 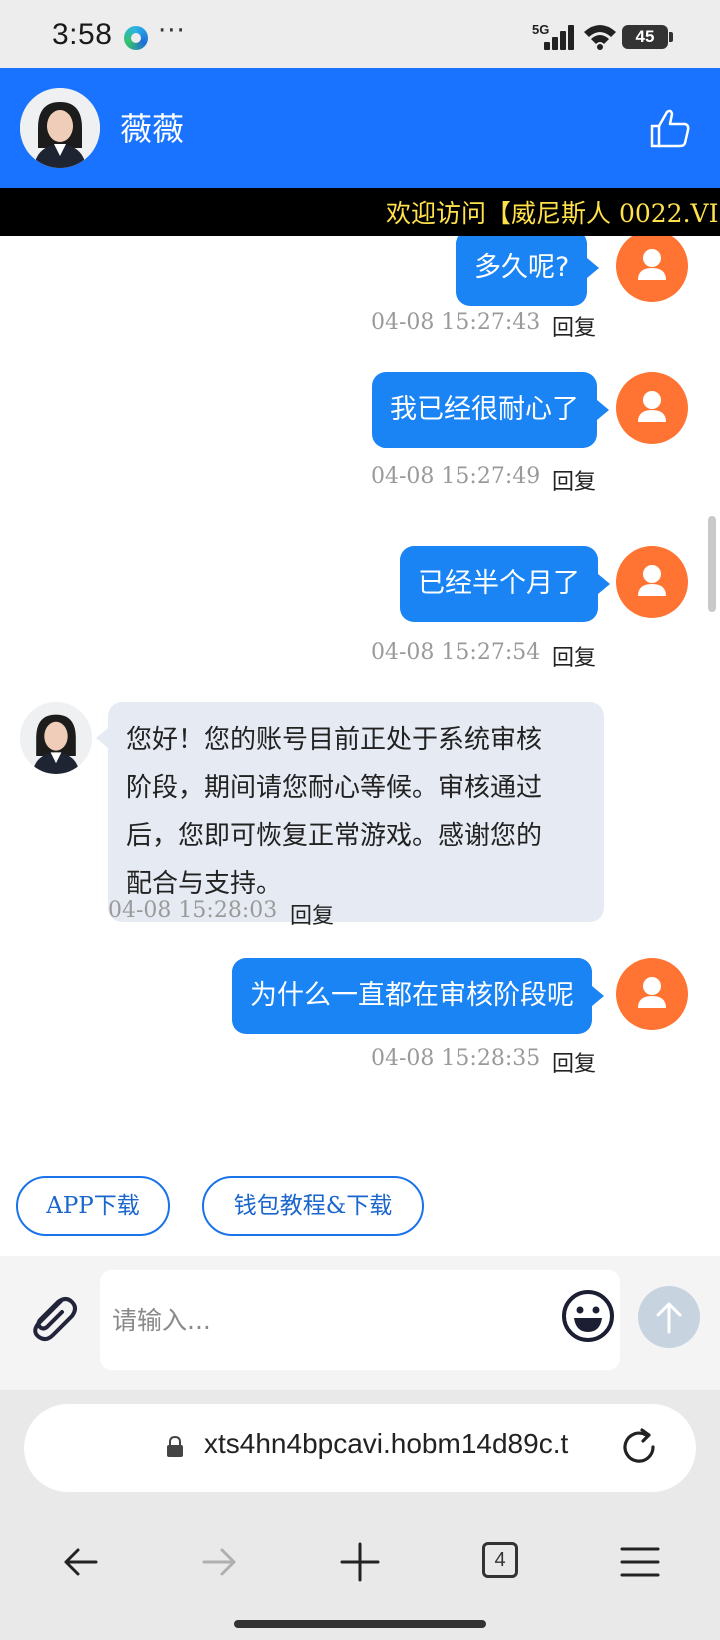 I want to click on message-line: 阶段，期间请您耐心等候。审核通过, so click(x=334, y=788).